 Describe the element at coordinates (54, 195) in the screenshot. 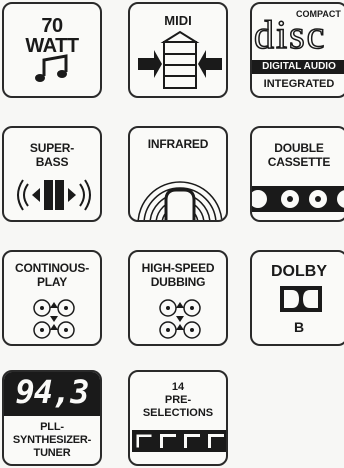

I see `speaker-arrows-icon` at that location.